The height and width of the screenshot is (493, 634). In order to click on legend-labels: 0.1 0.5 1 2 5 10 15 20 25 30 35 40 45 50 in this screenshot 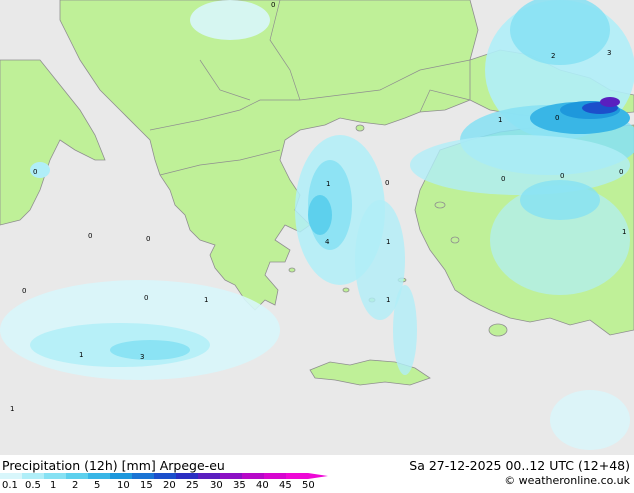, I will do `click(158, 485)`.